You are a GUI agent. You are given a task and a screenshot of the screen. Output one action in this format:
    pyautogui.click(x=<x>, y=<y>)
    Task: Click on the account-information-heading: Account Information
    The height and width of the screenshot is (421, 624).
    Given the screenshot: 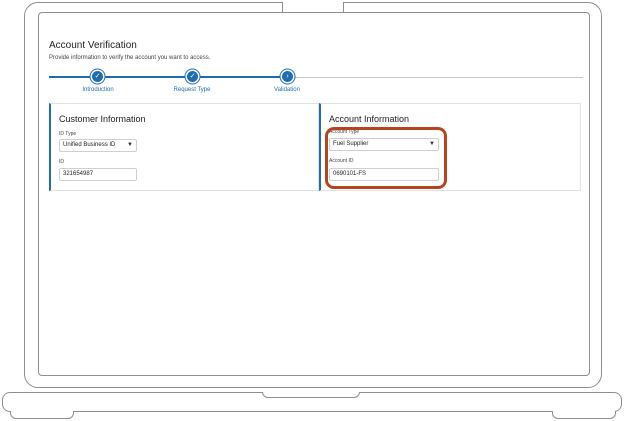 What is the action you would take?
    pyautogui.click(x=369, y=119)
    